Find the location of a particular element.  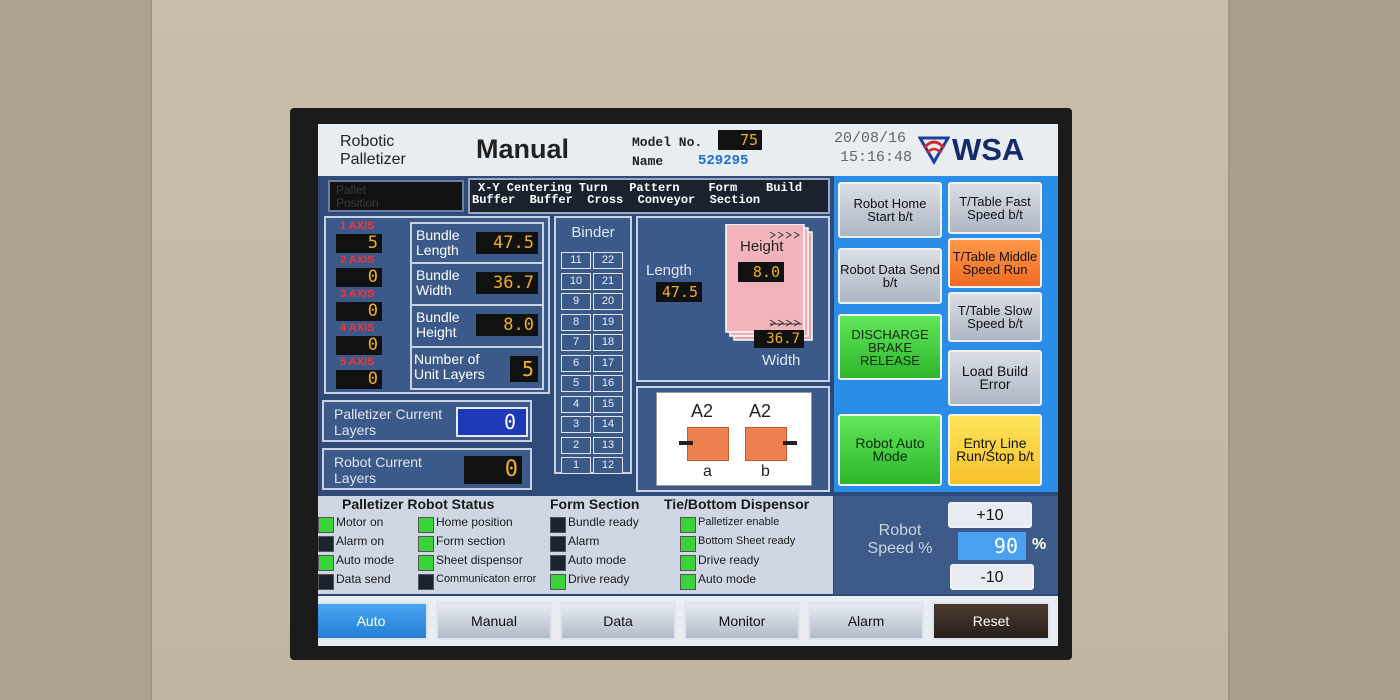

bundle-width-label: Bundle Width is located at coordinates (438, 282).